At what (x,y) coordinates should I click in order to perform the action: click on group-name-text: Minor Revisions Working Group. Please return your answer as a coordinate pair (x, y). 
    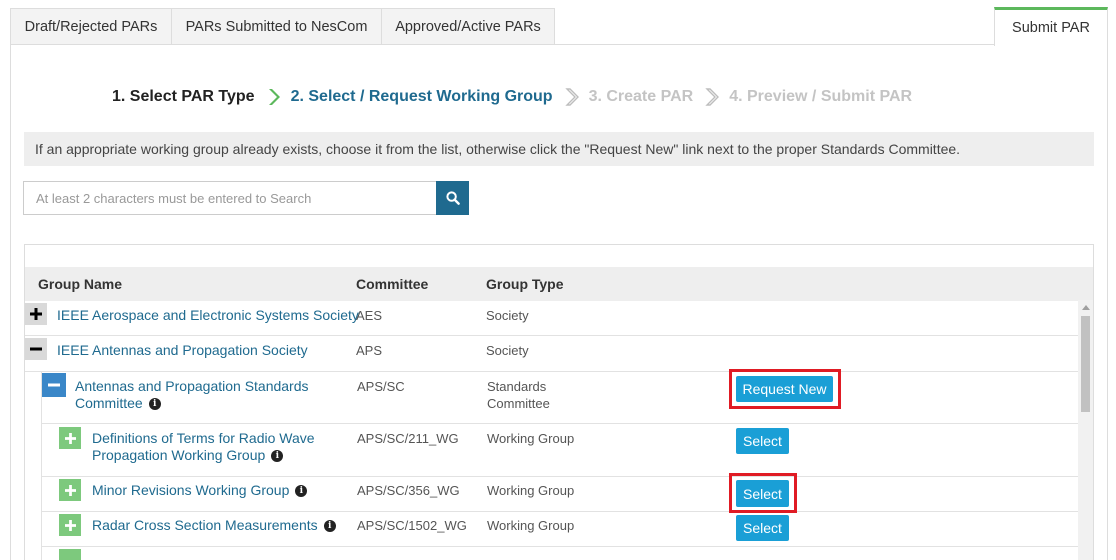
    Looking at the image, I should click on (191, 490).